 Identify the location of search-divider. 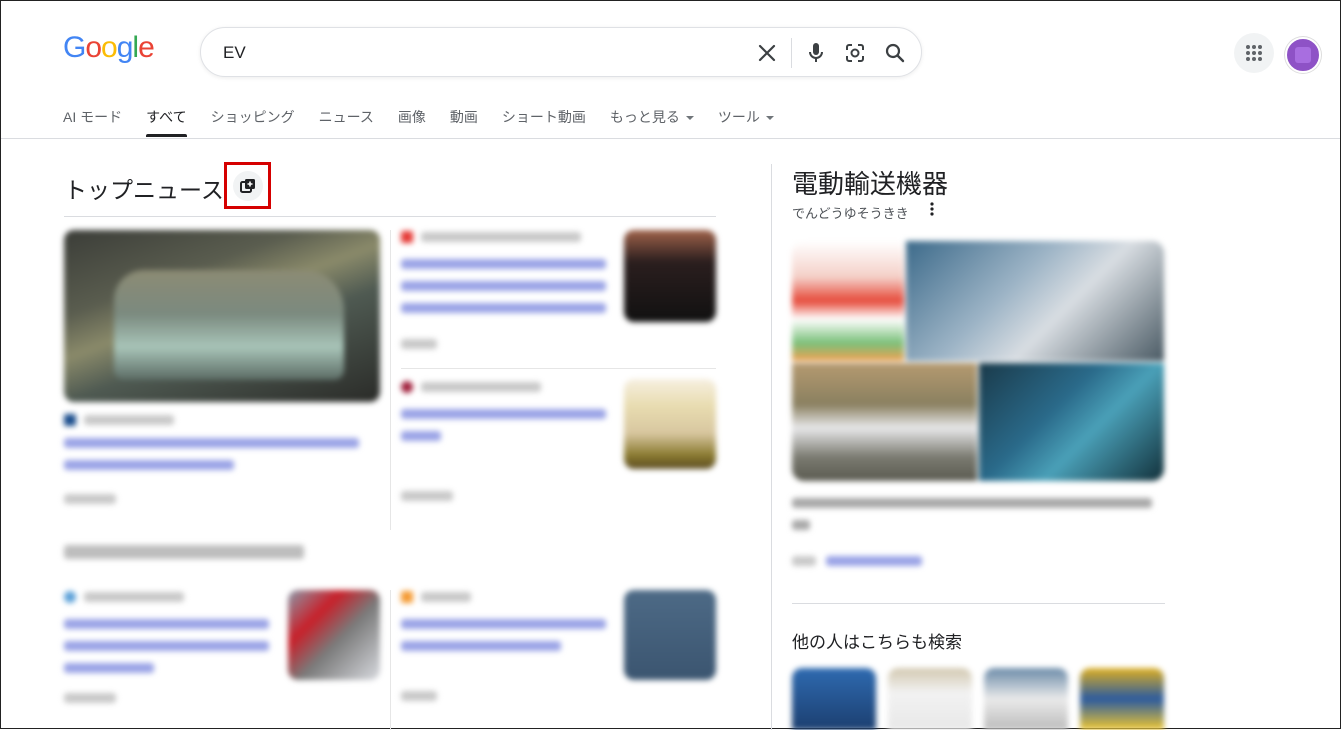
(791, 53).